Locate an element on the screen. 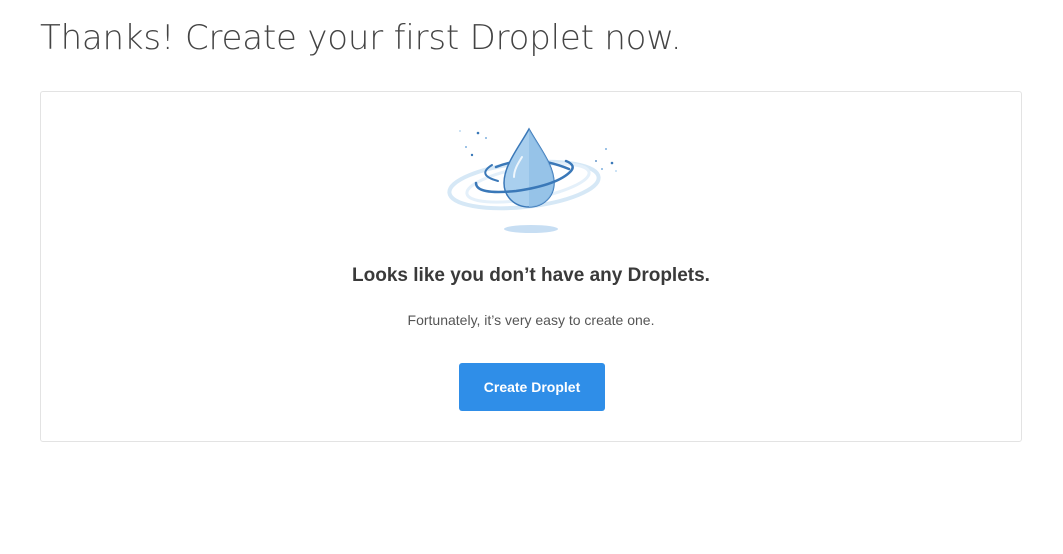 The image size is (1063, 554). page-title: Thanks! Create your first Droplet now. is located at coordinates (361, 38).